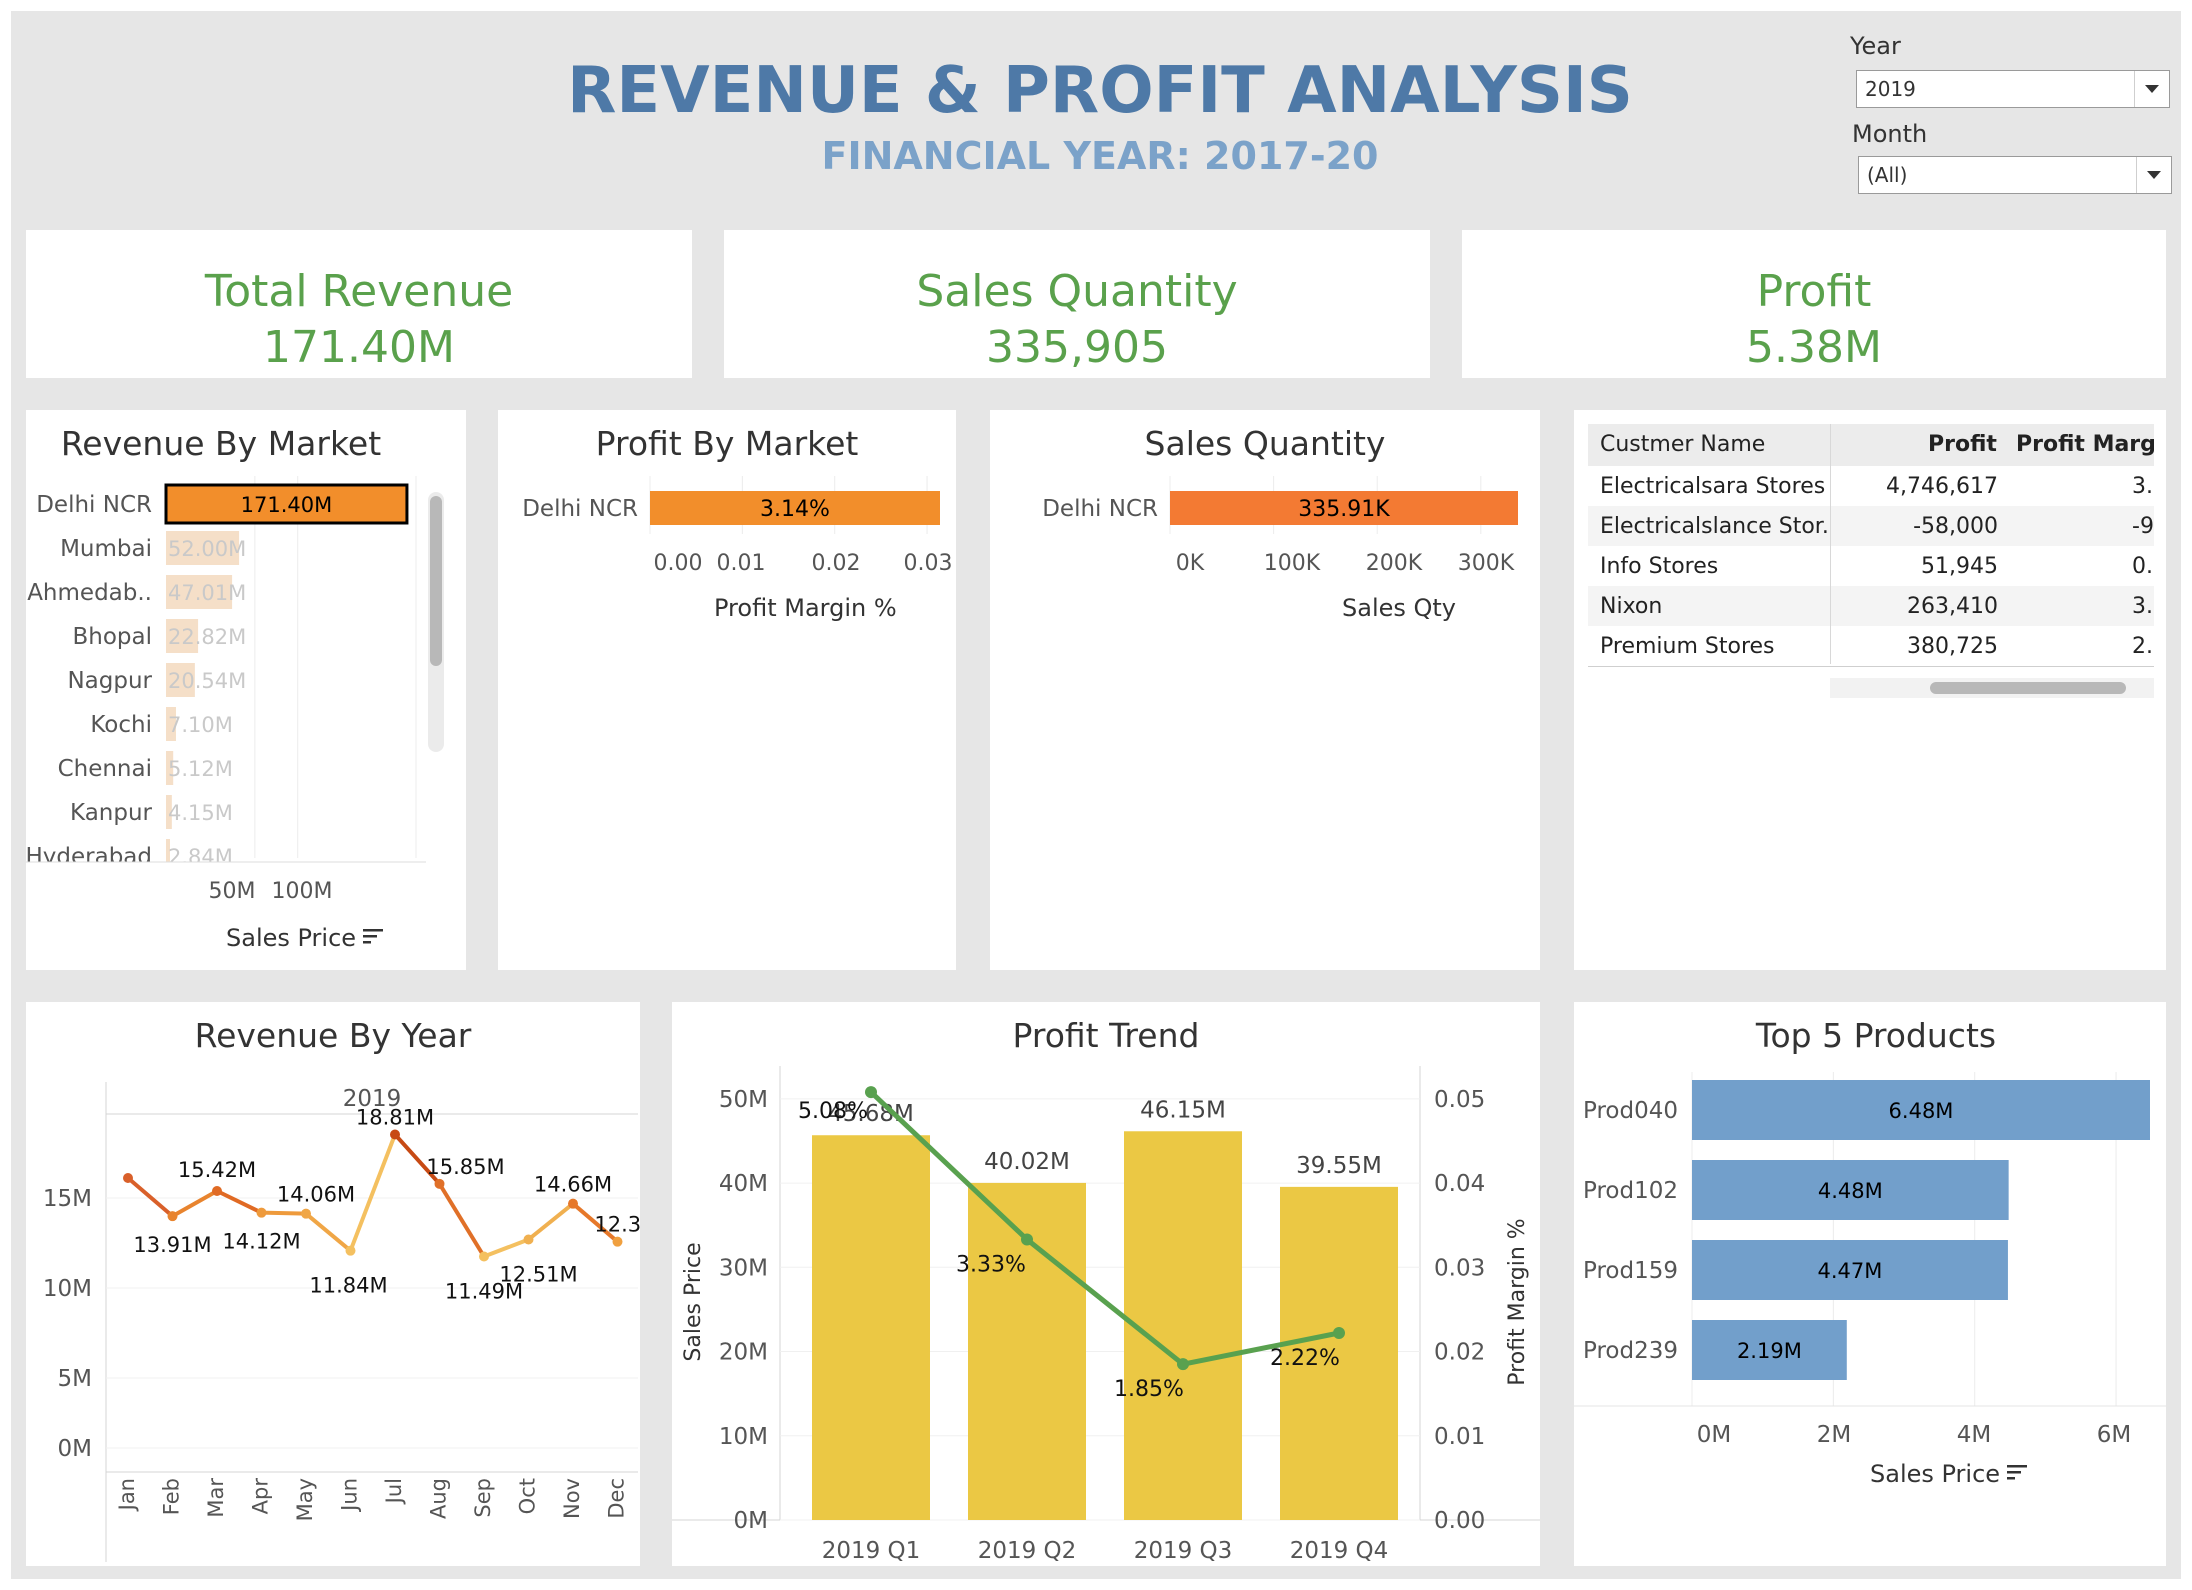 This screenshot has height=1590, width=2192. What do you see at coordinates (207, 637) in the screenshot?
I see `data-label: 22.82M` at bounding box center [207, 637].